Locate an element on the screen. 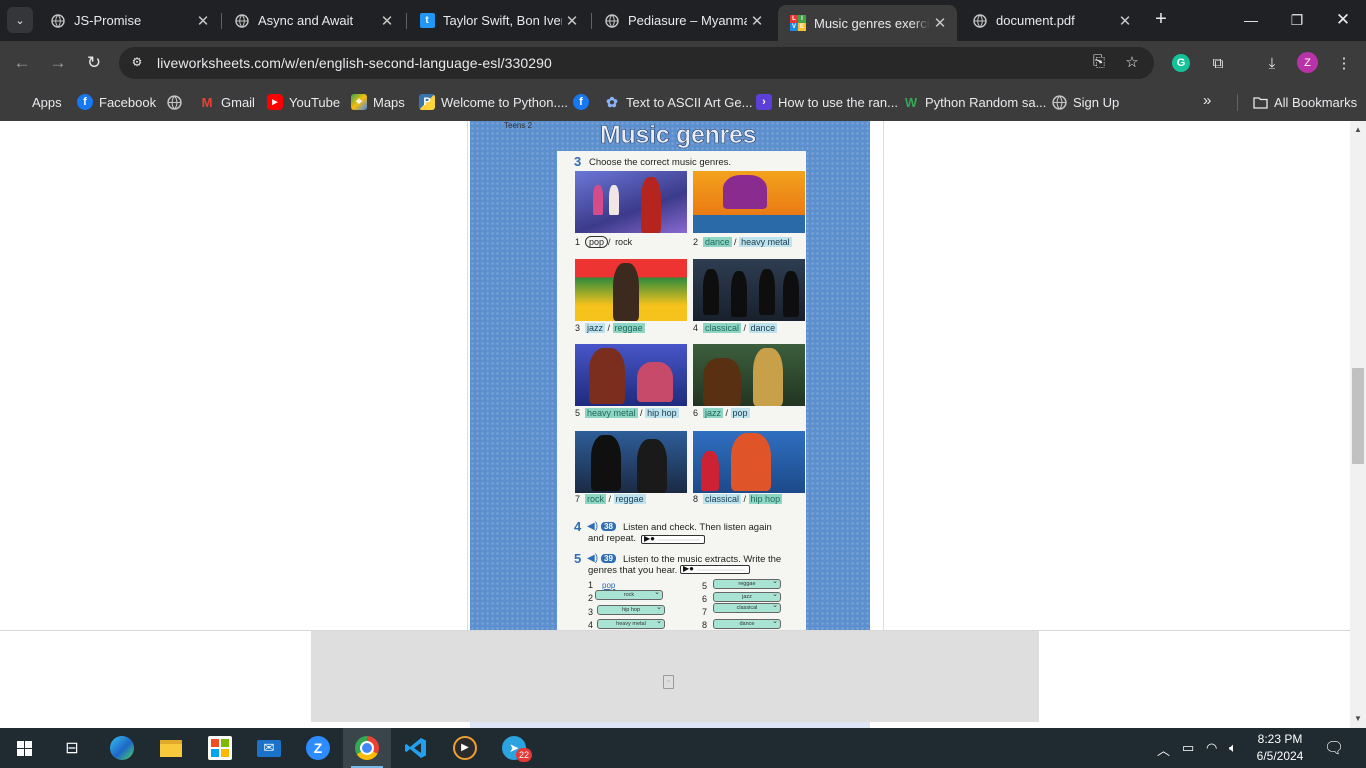  option-a: heavy metal is located at coordinates (611, 413).